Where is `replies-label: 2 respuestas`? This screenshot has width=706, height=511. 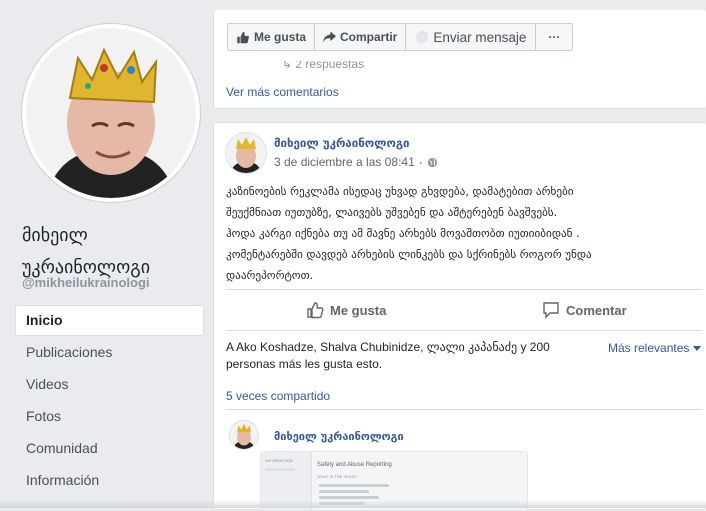
replies-label: 2 respuestas is located at coordinates (330, 64).